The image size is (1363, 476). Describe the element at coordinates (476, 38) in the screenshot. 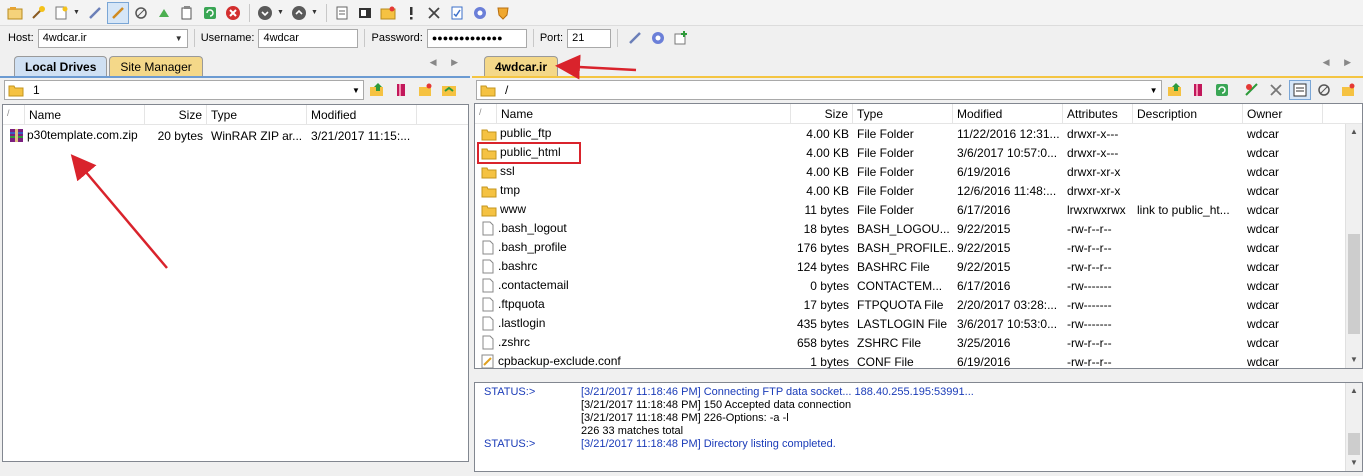

I see `password-field: ●●●●●●●●●●●●●` at that location.